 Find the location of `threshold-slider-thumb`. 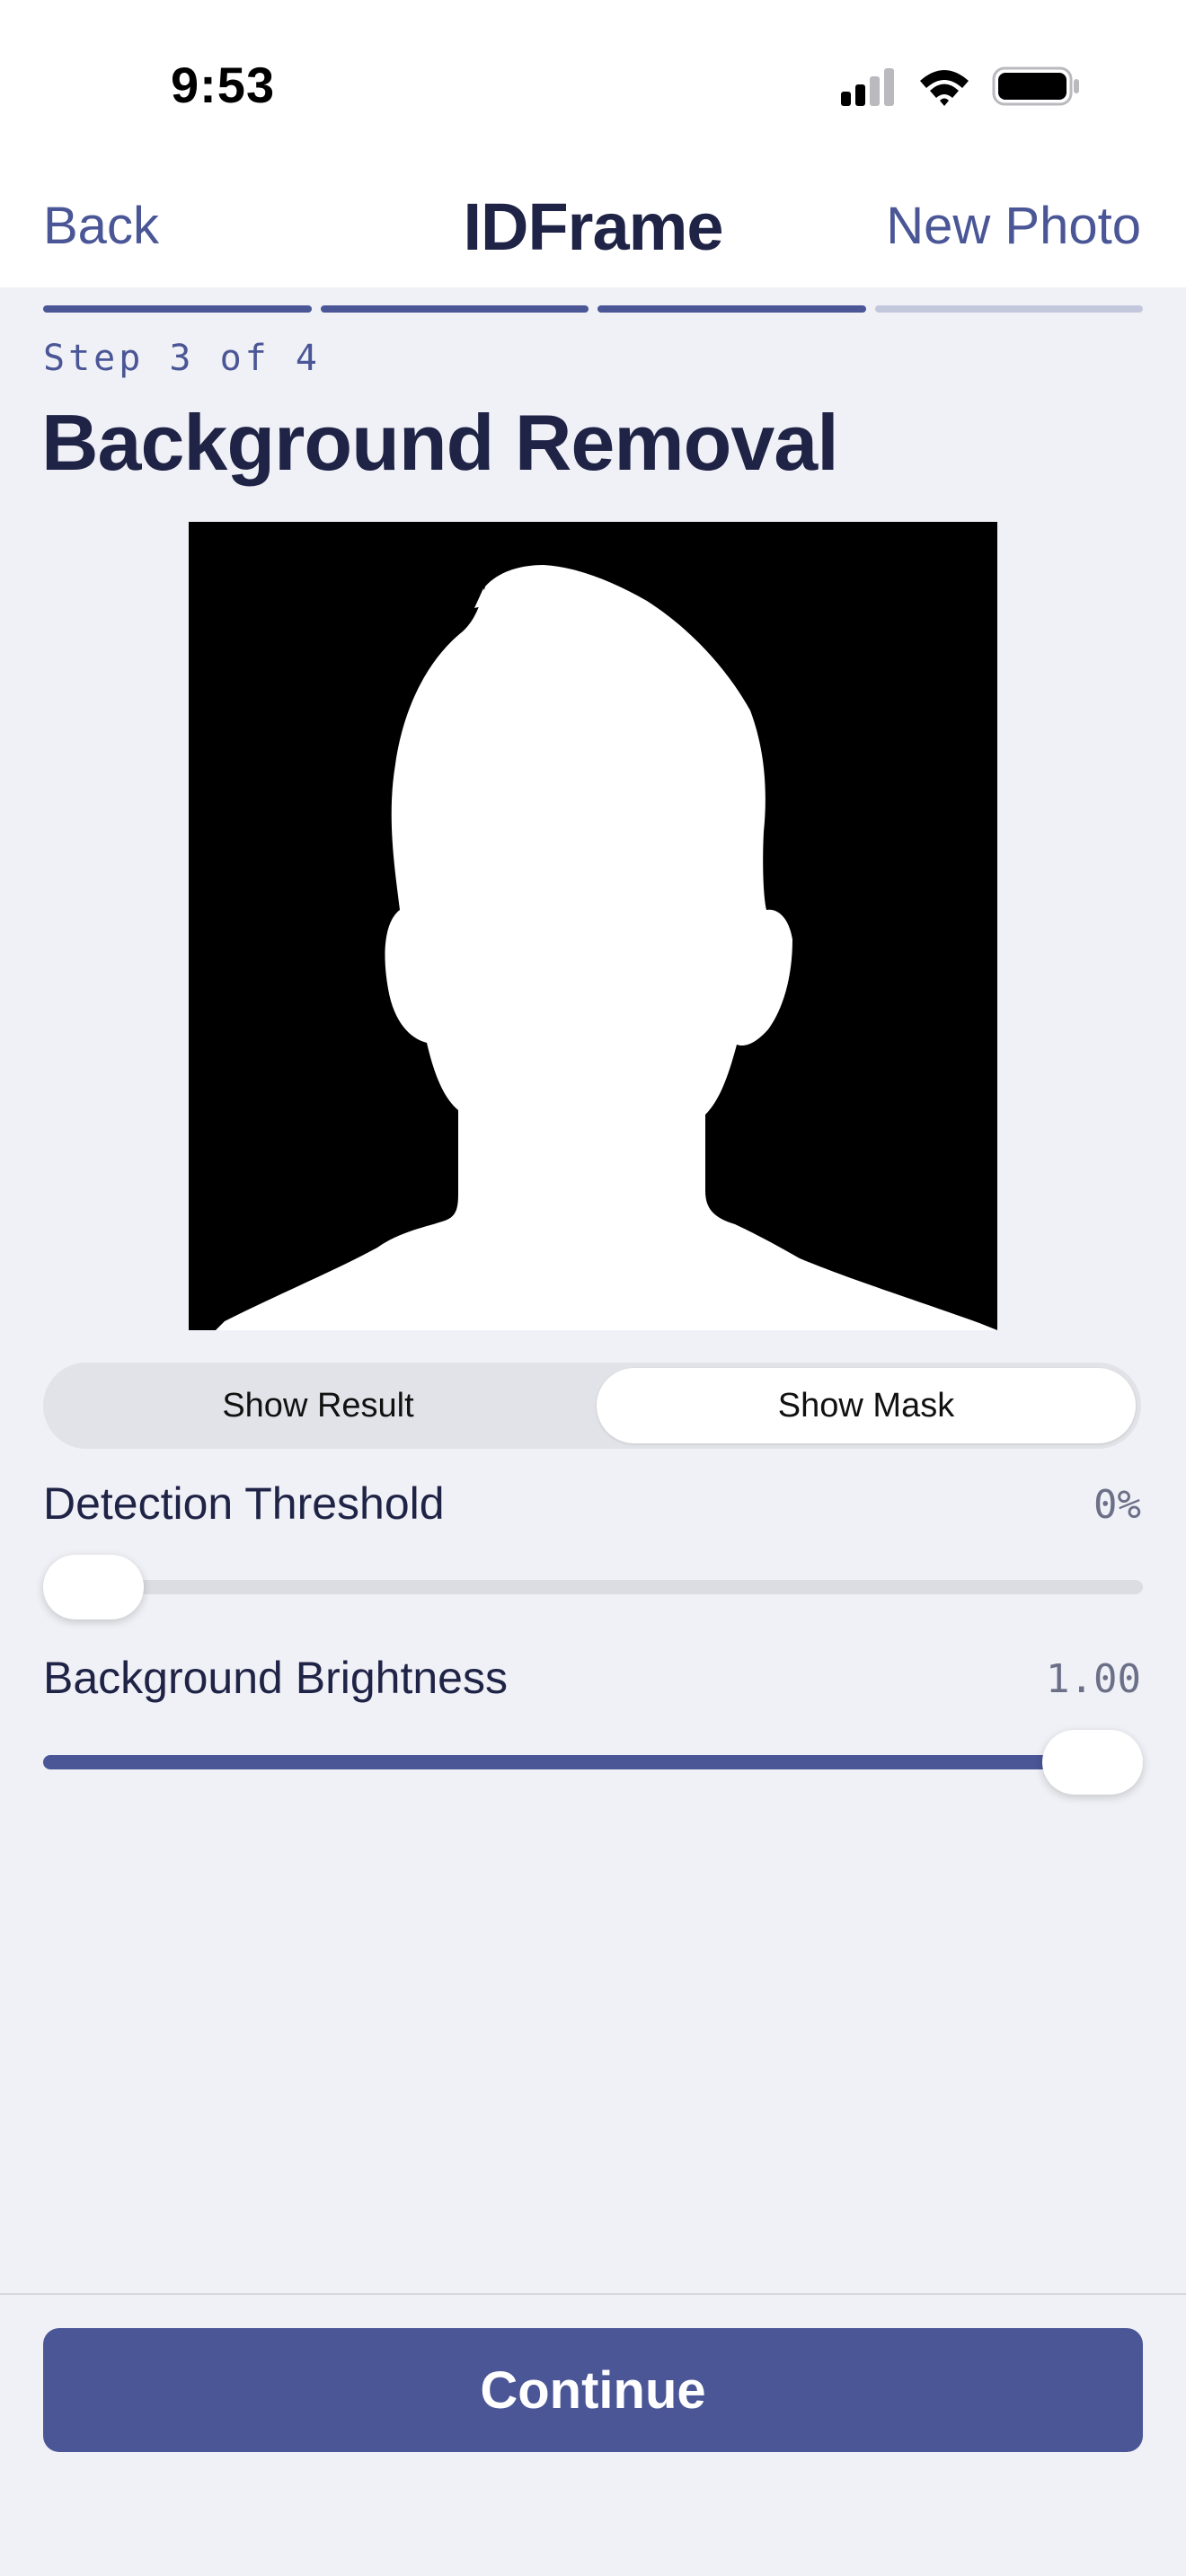

threshold-slider-thumb is located at coordinates (93, 1587).